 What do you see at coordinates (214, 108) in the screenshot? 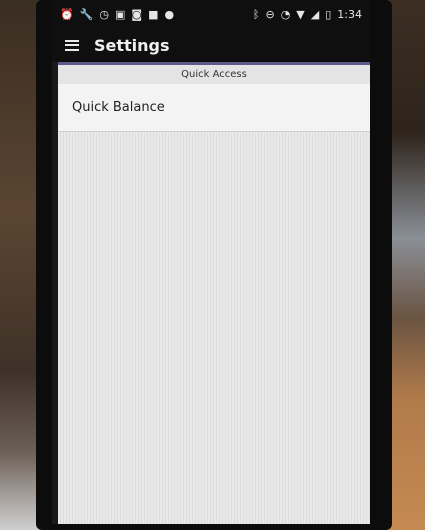
I see `settings-item-quick-balance: Quick Balance` at bounding box center [214, 108].